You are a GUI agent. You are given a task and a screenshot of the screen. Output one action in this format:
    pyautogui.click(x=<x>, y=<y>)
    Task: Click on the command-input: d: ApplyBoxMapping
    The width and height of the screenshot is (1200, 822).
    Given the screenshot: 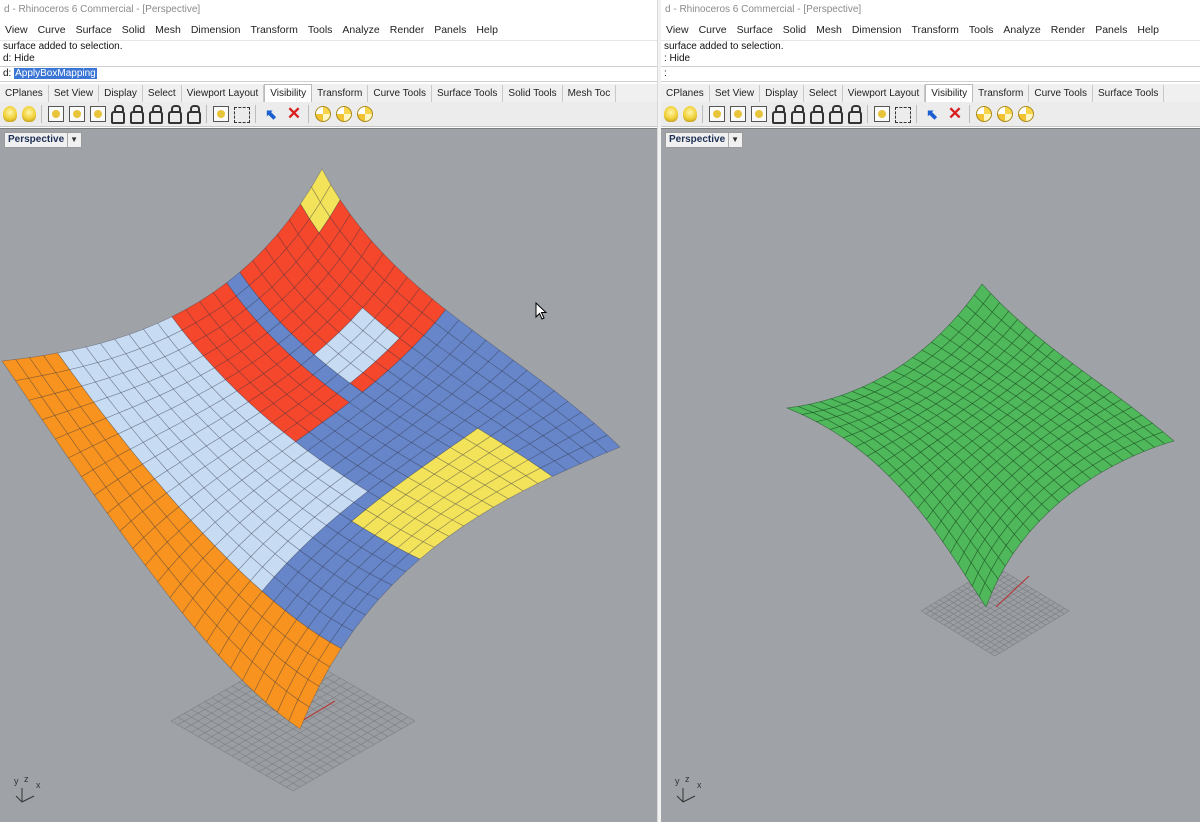 What is the action you would take?
    pyautogui.click(x=328, y=74)
    